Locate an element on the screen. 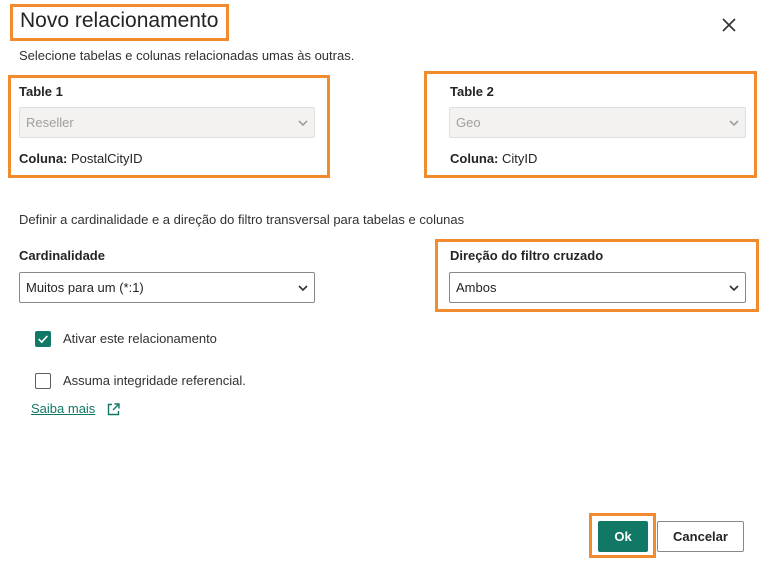 This screenshot has height=572, width=766. table2-column-label: Coluna: is located at coordinates (474, 158).